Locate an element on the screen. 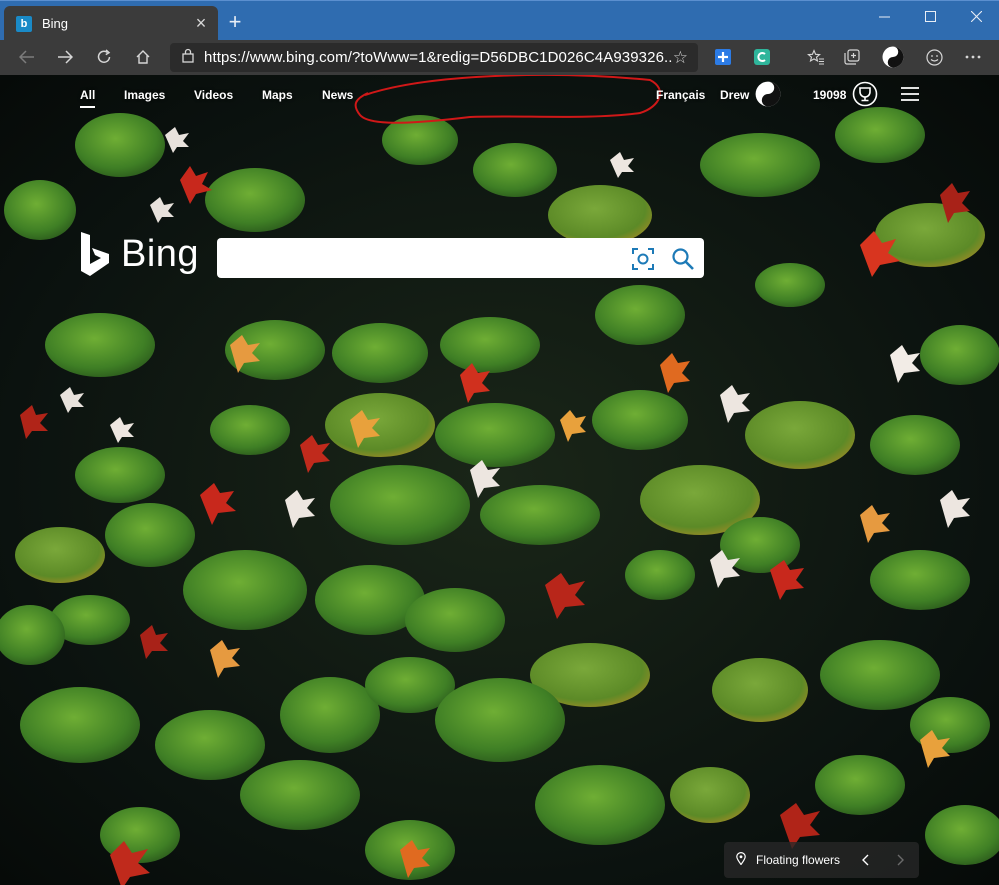 This screenshot has height=885, width=999. close-window-icon is located at coordinates (976, 16).